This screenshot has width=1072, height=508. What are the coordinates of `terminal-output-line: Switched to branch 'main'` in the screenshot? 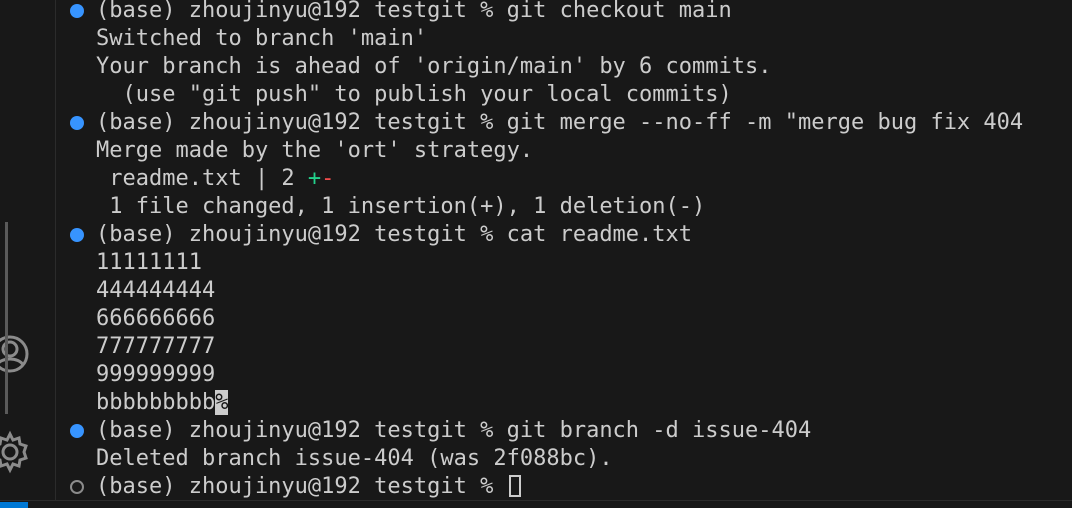 It's located at (262, 38).